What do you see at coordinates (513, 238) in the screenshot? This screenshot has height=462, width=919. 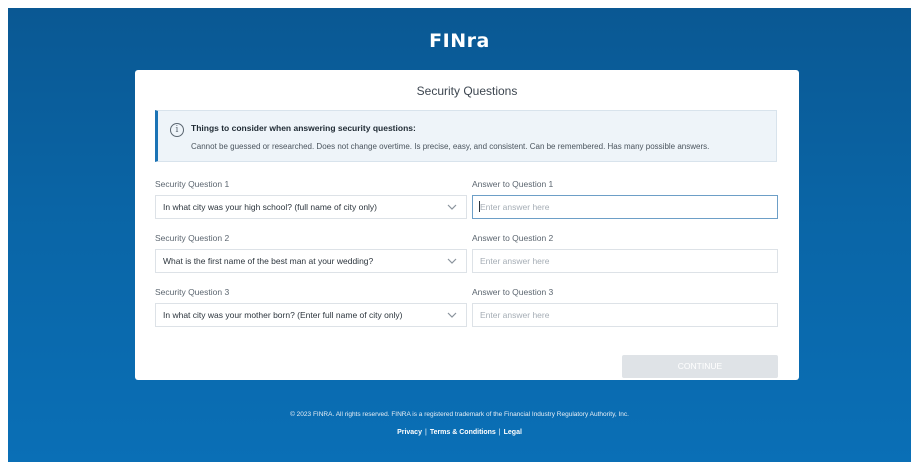 I see `answer-2-label: Answer to Question 2` at bounding box center [513, 238].